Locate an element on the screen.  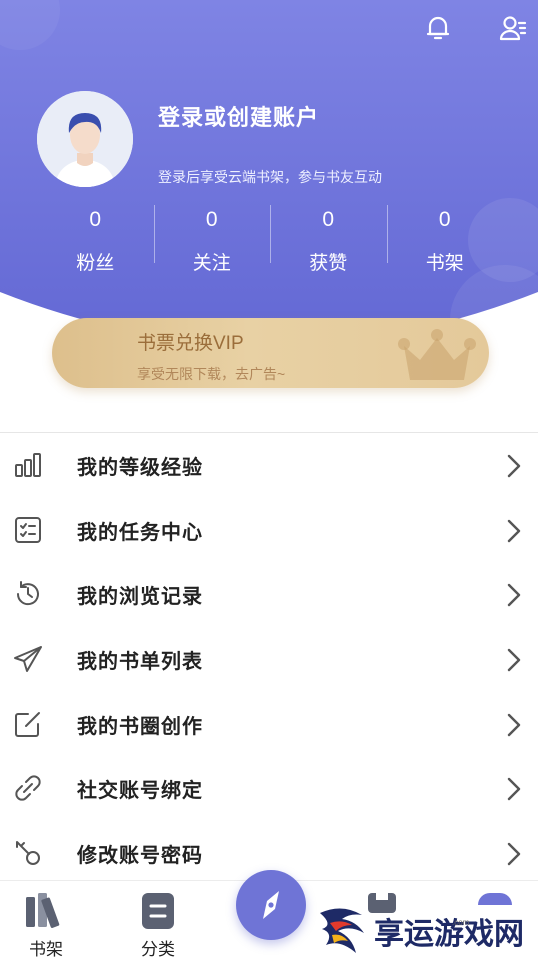
discover-compass-button is located at coordinates (271, 905).